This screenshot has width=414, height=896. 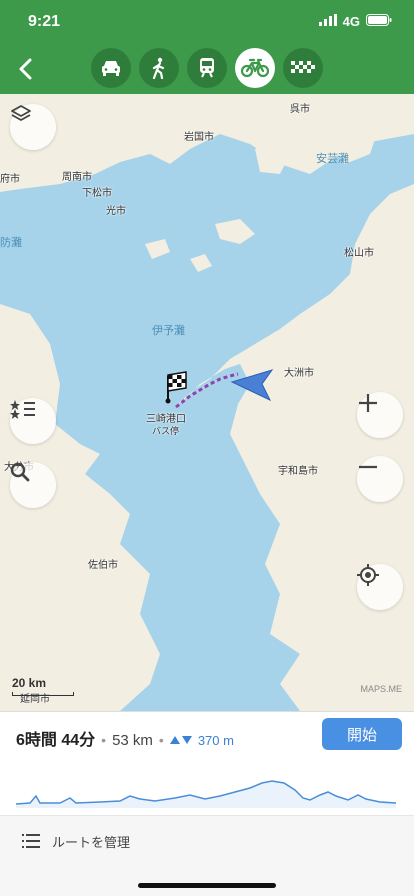 I want to click on status-time: 9:21, so click(x=44, y=21).